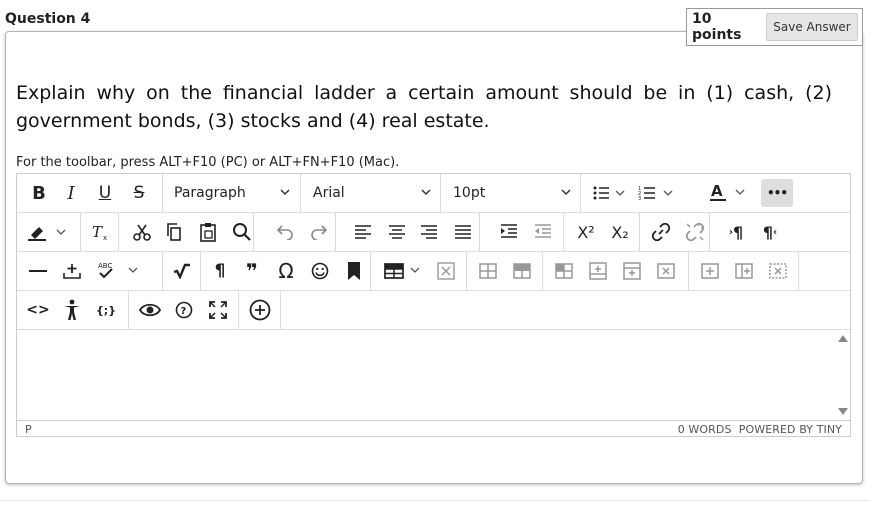 The image size is (869, 505). Describe the element at coordinates (598, 271) in the screenshot. I see `insert-row-before-button` at that location.